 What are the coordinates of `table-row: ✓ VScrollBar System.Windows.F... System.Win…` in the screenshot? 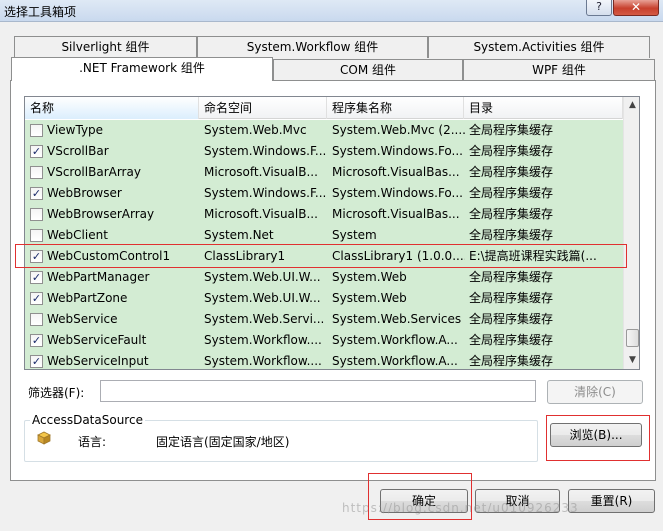 It's located at (324, 151).